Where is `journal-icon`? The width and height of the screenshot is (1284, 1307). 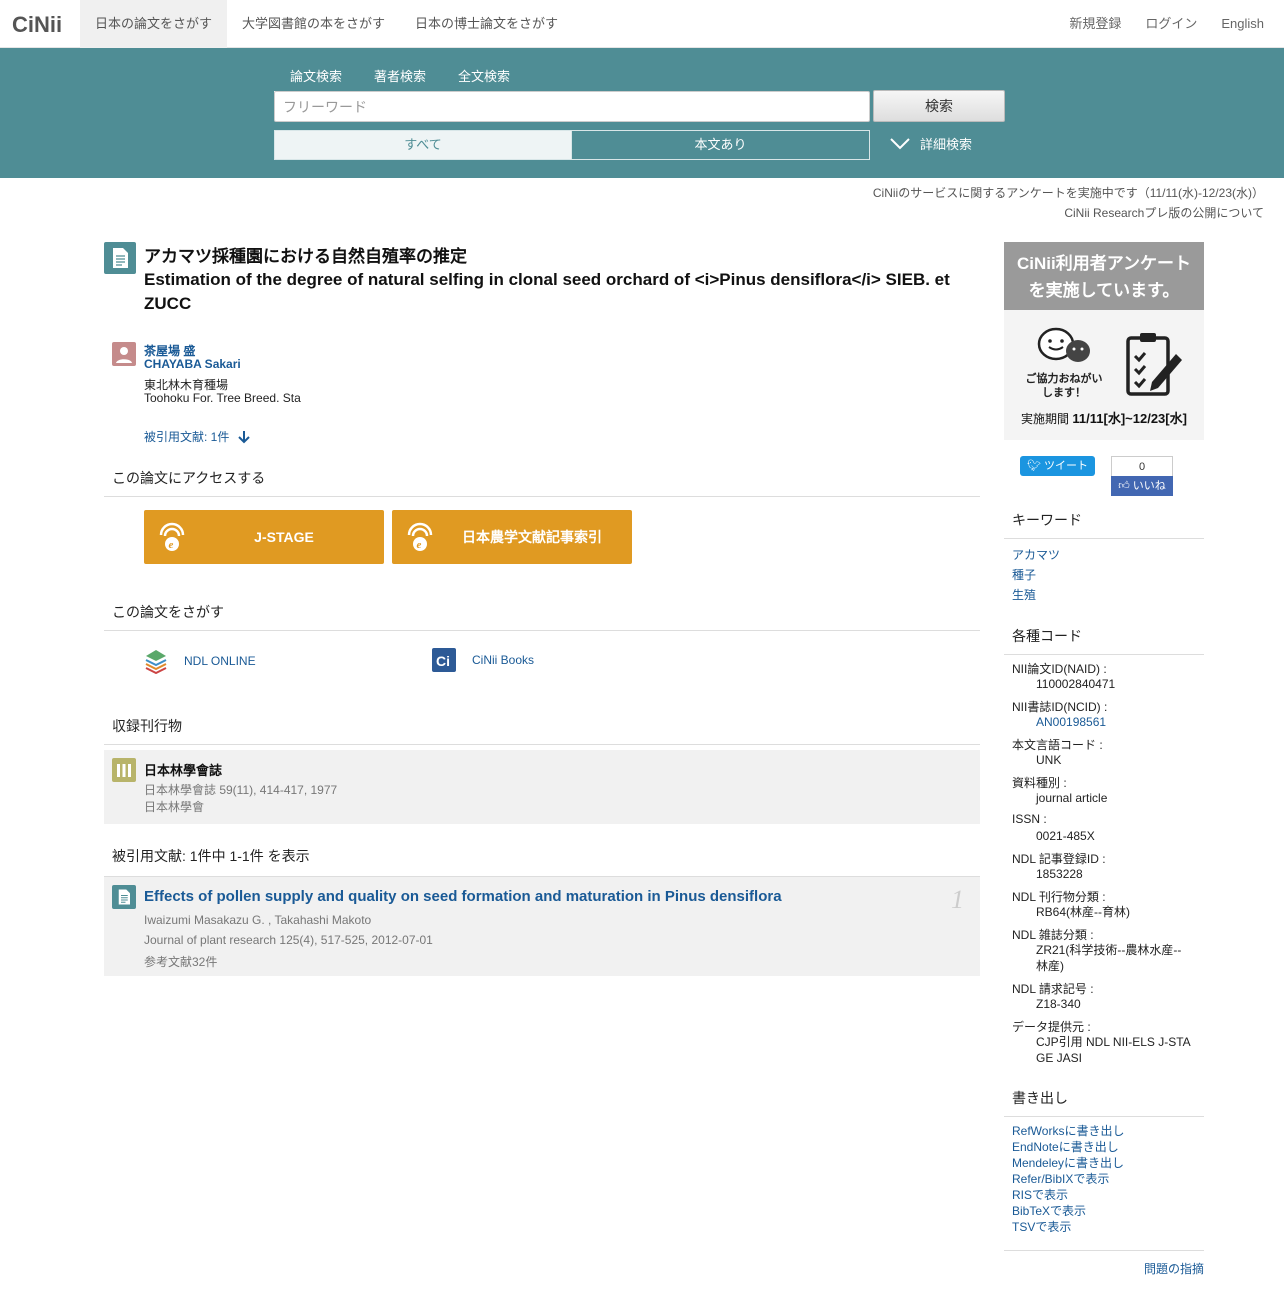
journal-icon is located at coordinates (124, 770).